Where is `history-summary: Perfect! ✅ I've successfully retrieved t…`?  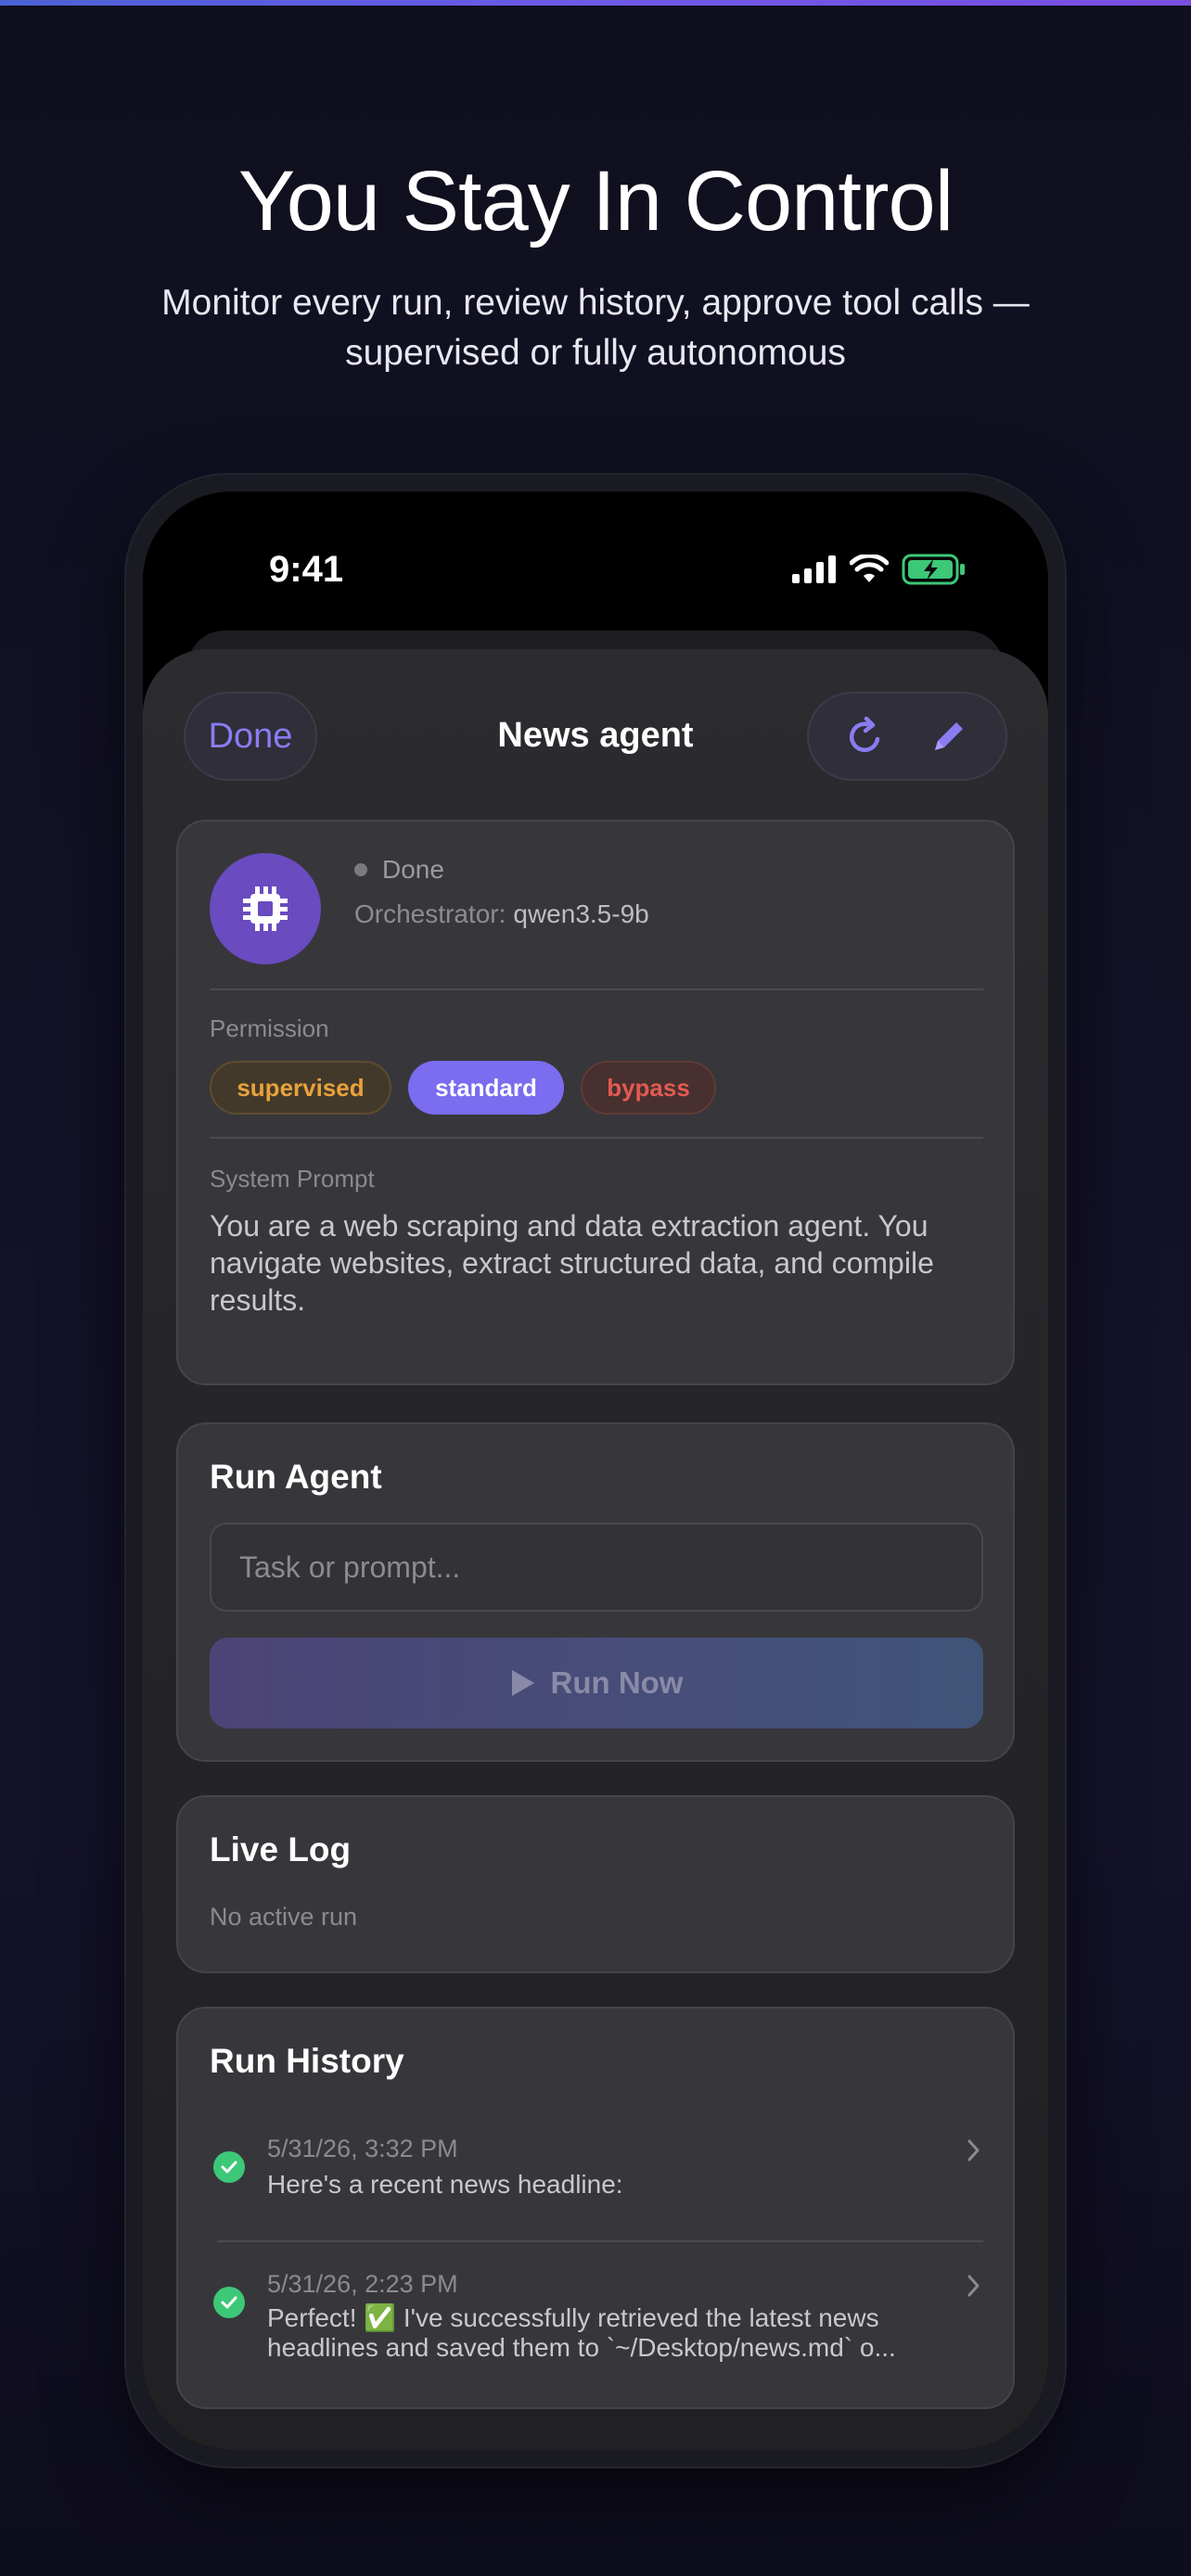 history-summary: Perfect! ✅ I've successfully retrieved t… is located at coordinates (581, 2332).